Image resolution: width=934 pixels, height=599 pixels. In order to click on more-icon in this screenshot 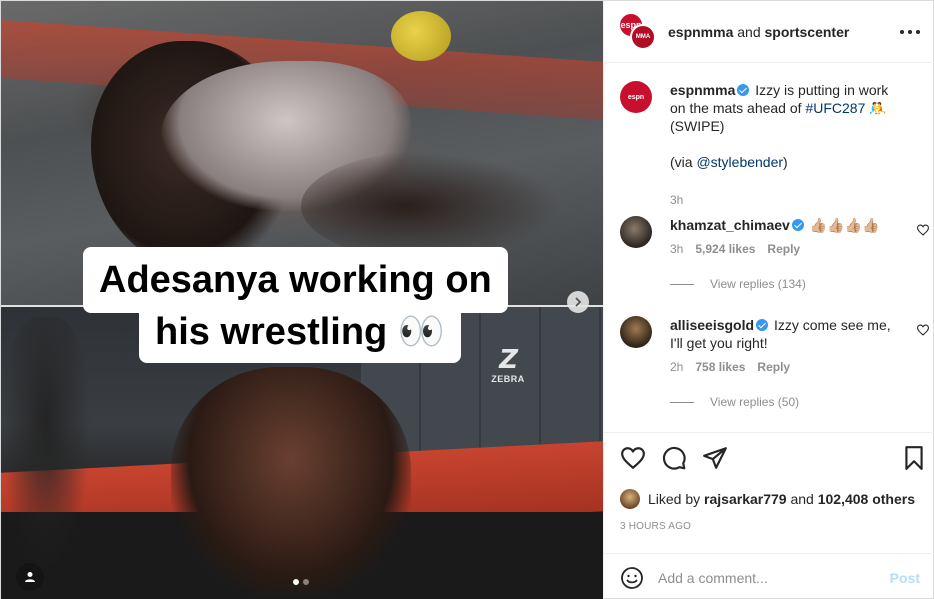, I will do `click(910, 32)`.